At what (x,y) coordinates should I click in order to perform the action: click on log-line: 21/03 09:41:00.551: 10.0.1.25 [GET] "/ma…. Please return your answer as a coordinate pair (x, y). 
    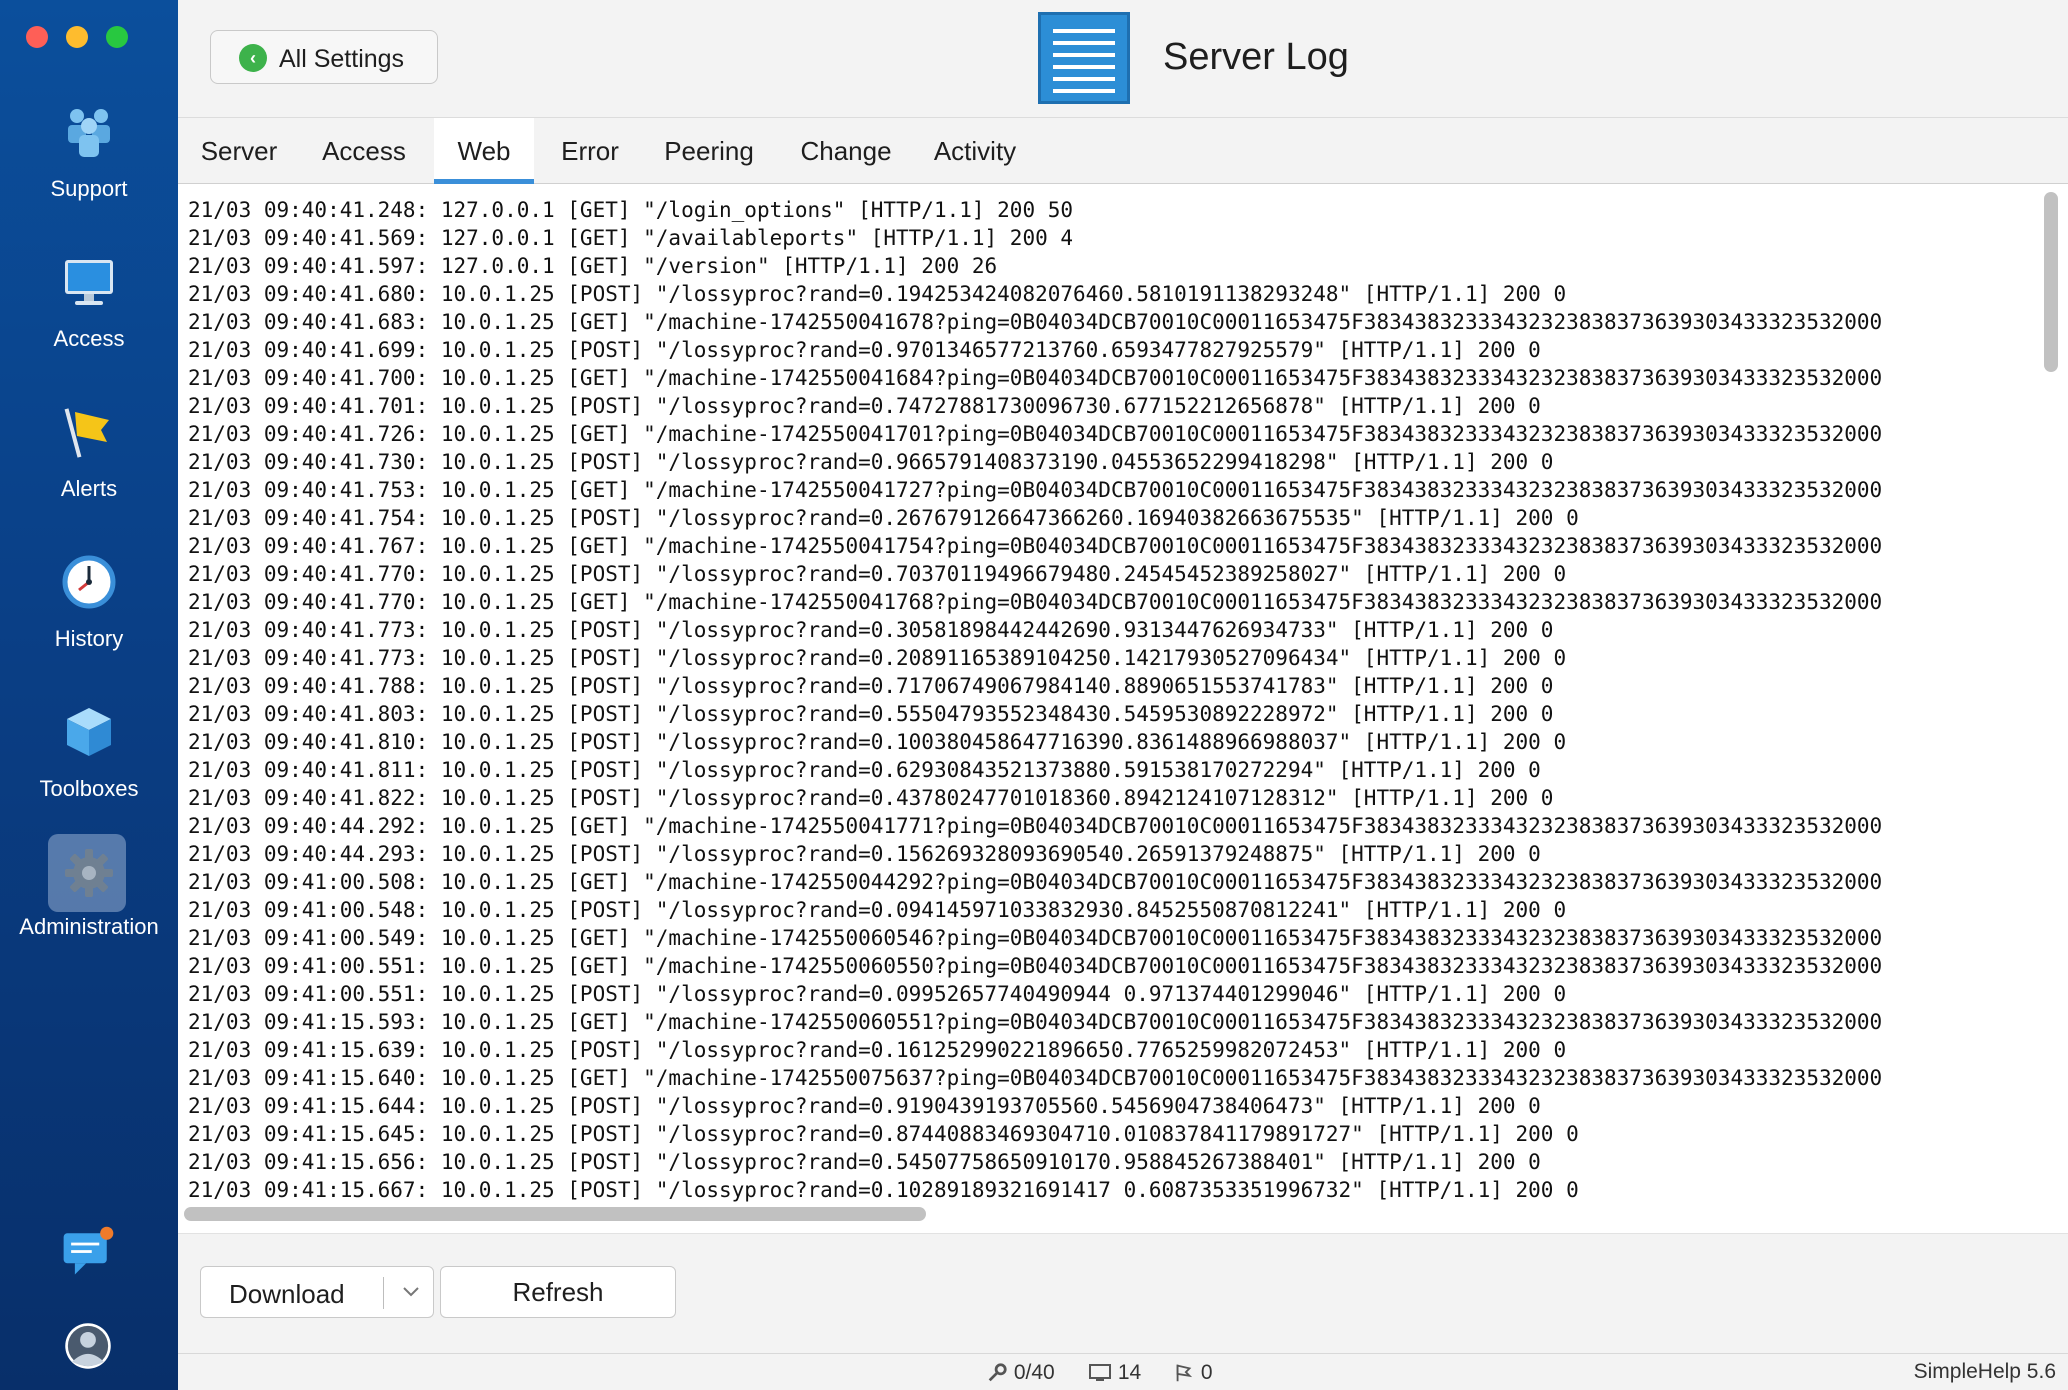
    Looking at the image, I should click on (1035, 966).